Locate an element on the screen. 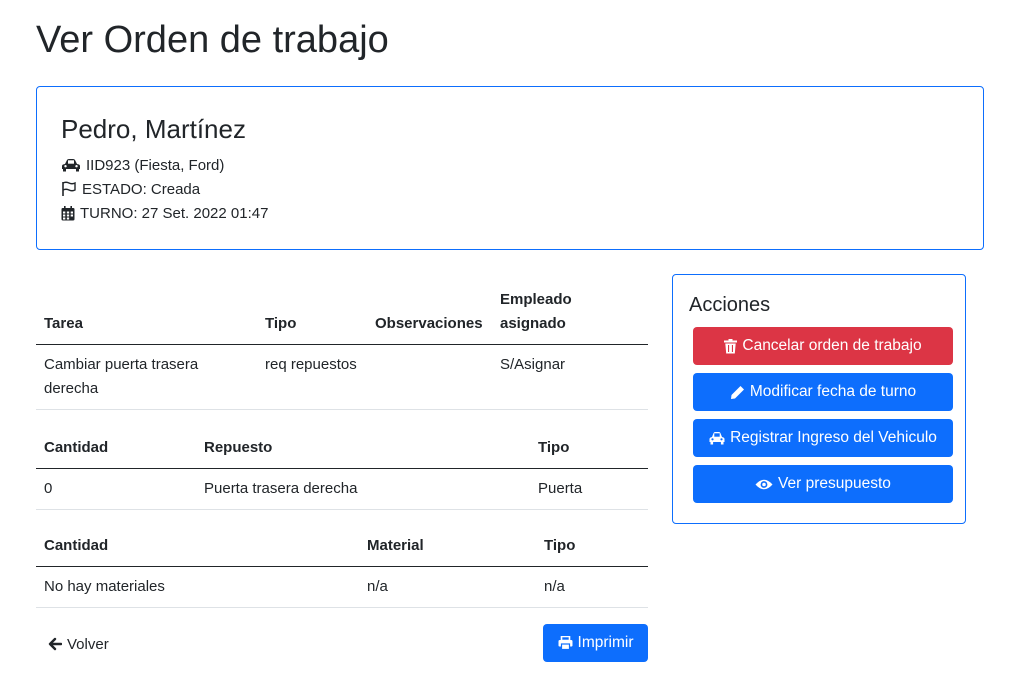 This screenshot has width=1023, height=696. view-budget-label: Ver presupuesto is located at coordinates (834, 483).